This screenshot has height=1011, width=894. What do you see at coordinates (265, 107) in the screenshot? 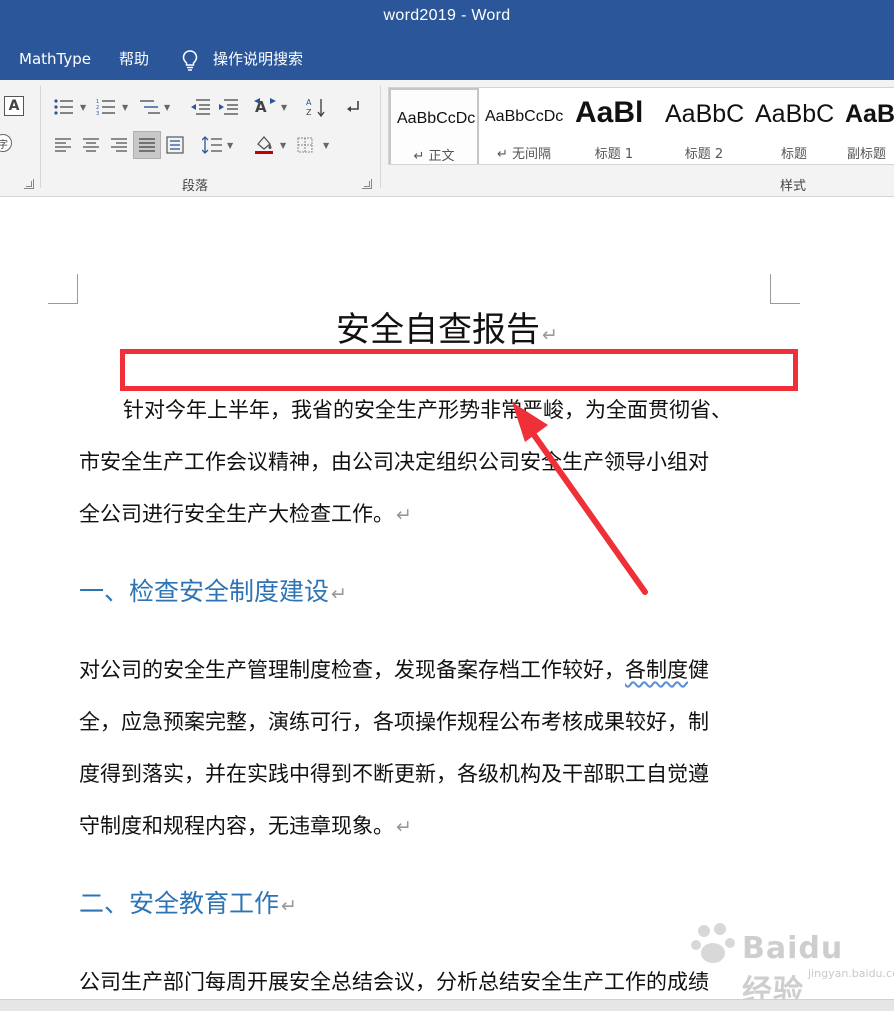
I see `chinese-layout-icon: A` at bounding box center [265, 107].